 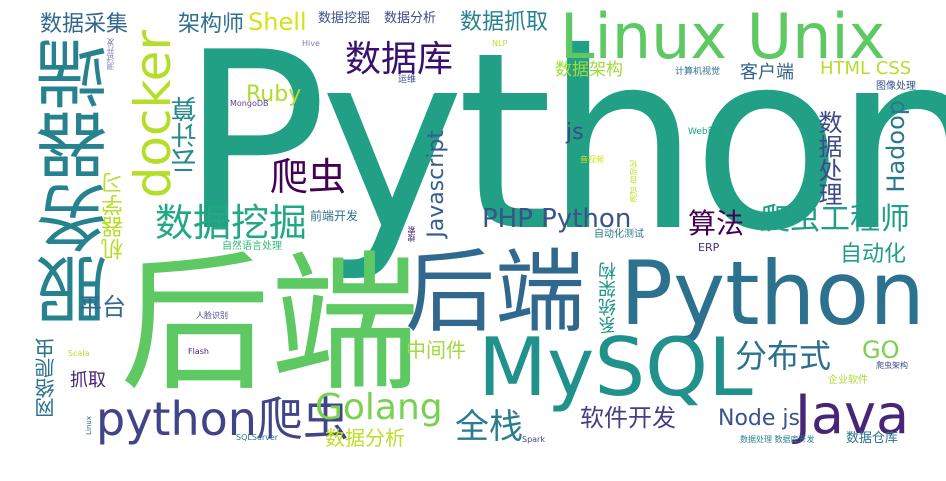 What do you see at coordinates (89, 425) in the screenshot?
I see `word-linux: Linux` at bounding box center [89, 425].